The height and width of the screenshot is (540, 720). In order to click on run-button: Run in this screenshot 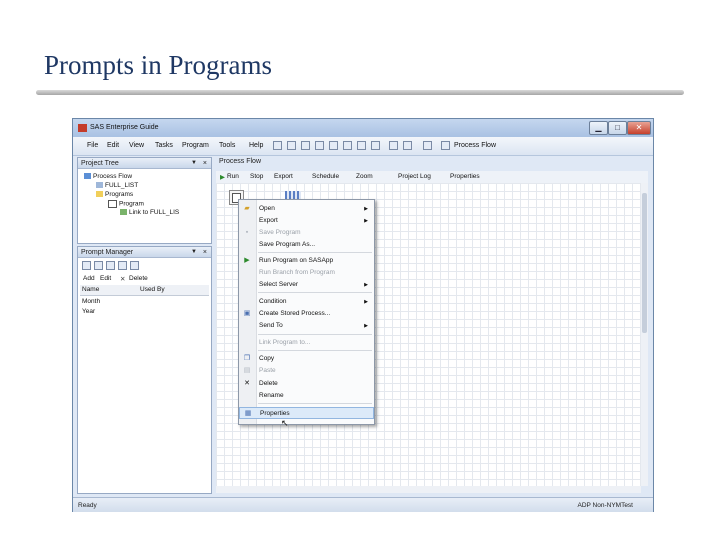, I will do `click(233, 176)`.